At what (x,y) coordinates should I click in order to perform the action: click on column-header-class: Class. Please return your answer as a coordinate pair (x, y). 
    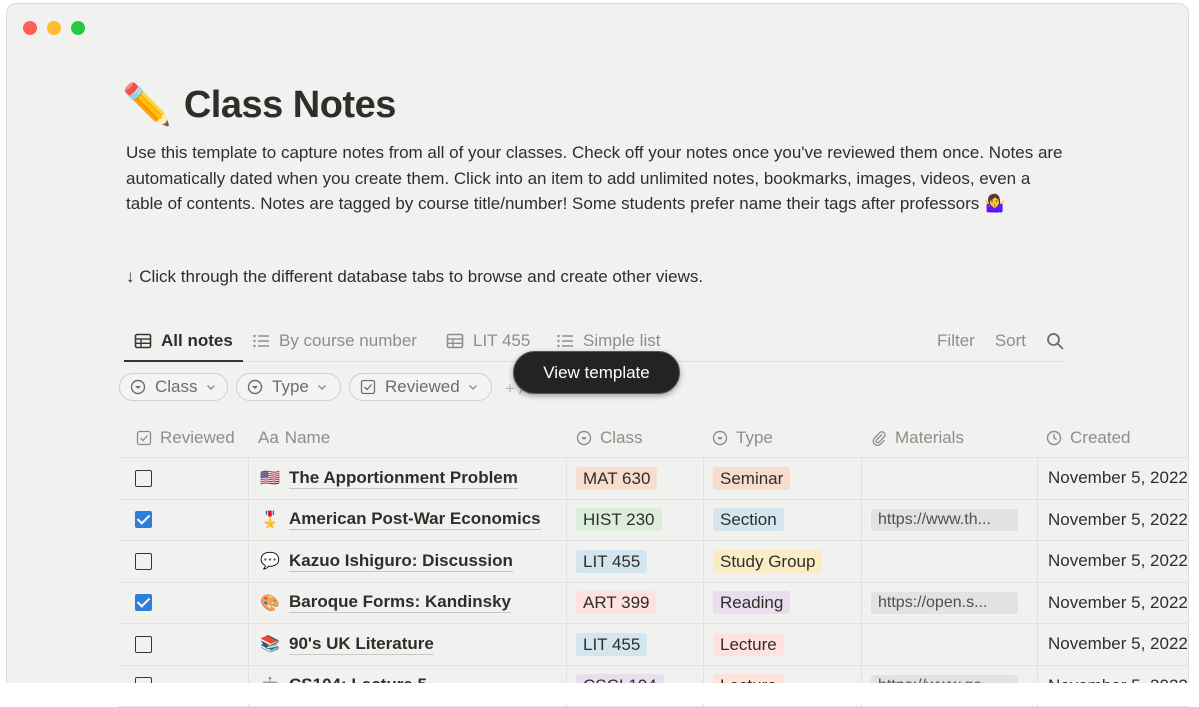
    Looking at the image, I should click on (609, 437).